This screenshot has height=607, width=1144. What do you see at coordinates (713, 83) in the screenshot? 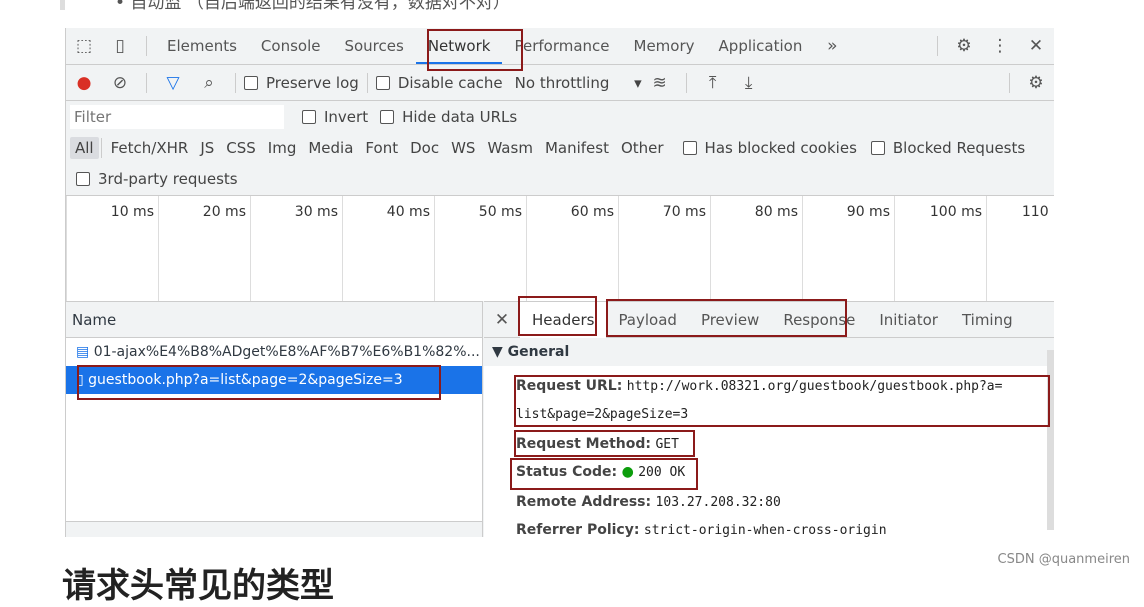
I see `upload-icon: ⤒` at bounding box center [713, 83].